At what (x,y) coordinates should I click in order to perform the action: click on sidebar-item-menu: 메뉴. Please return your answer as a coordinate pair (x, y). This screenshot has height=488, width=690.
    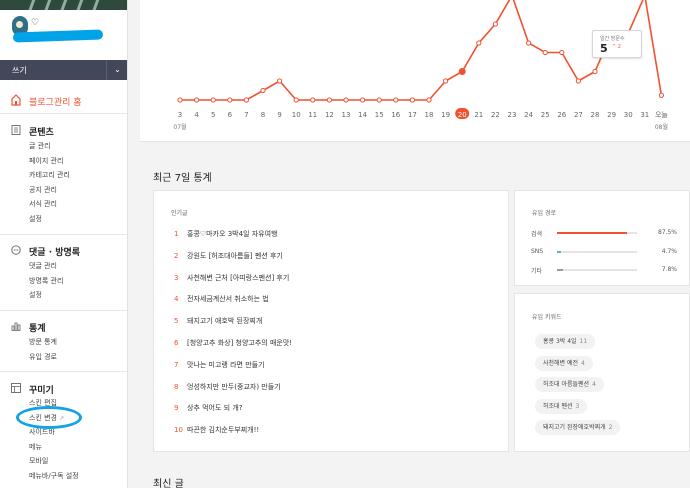
    Looking at the image, I should click on (54, 447).